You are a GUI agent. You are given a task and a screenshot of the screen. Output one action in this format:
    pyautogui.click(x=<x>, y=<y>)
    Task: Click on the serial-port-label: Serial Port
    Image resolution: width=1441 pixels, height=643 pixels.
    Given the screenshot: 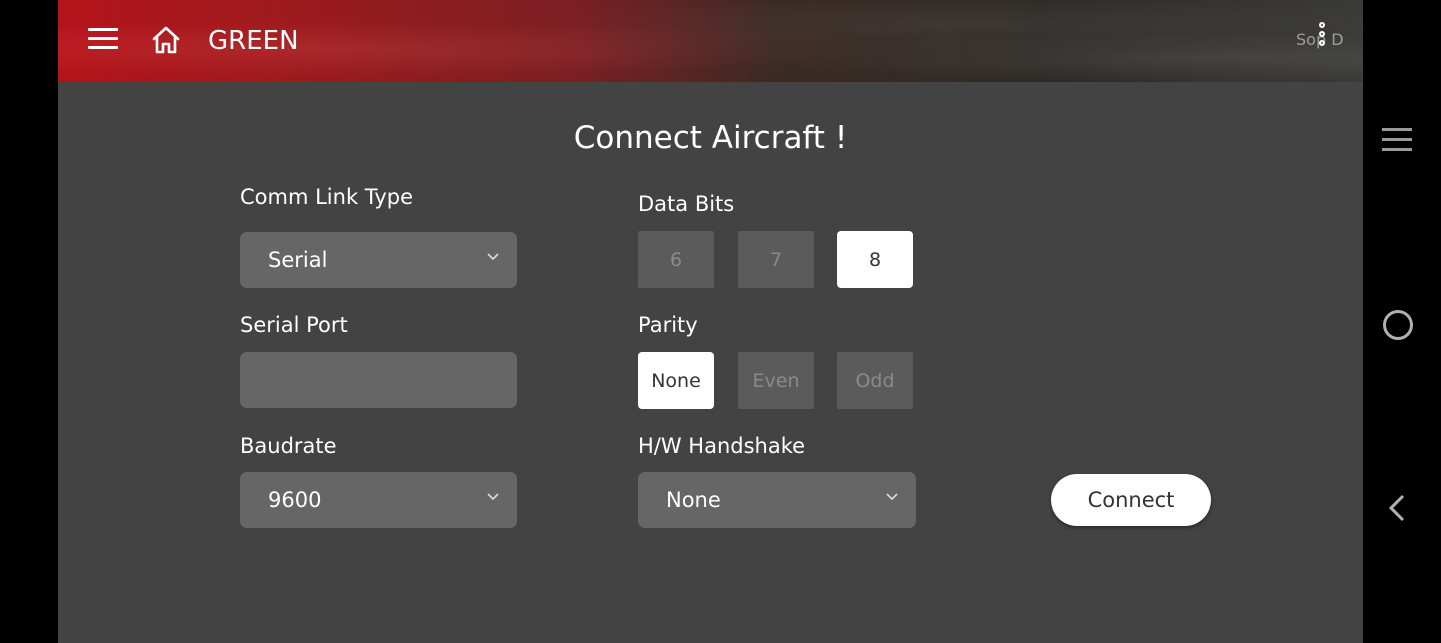 What is the action you would take?
    pyautogui.click(x=294, y=325)
    